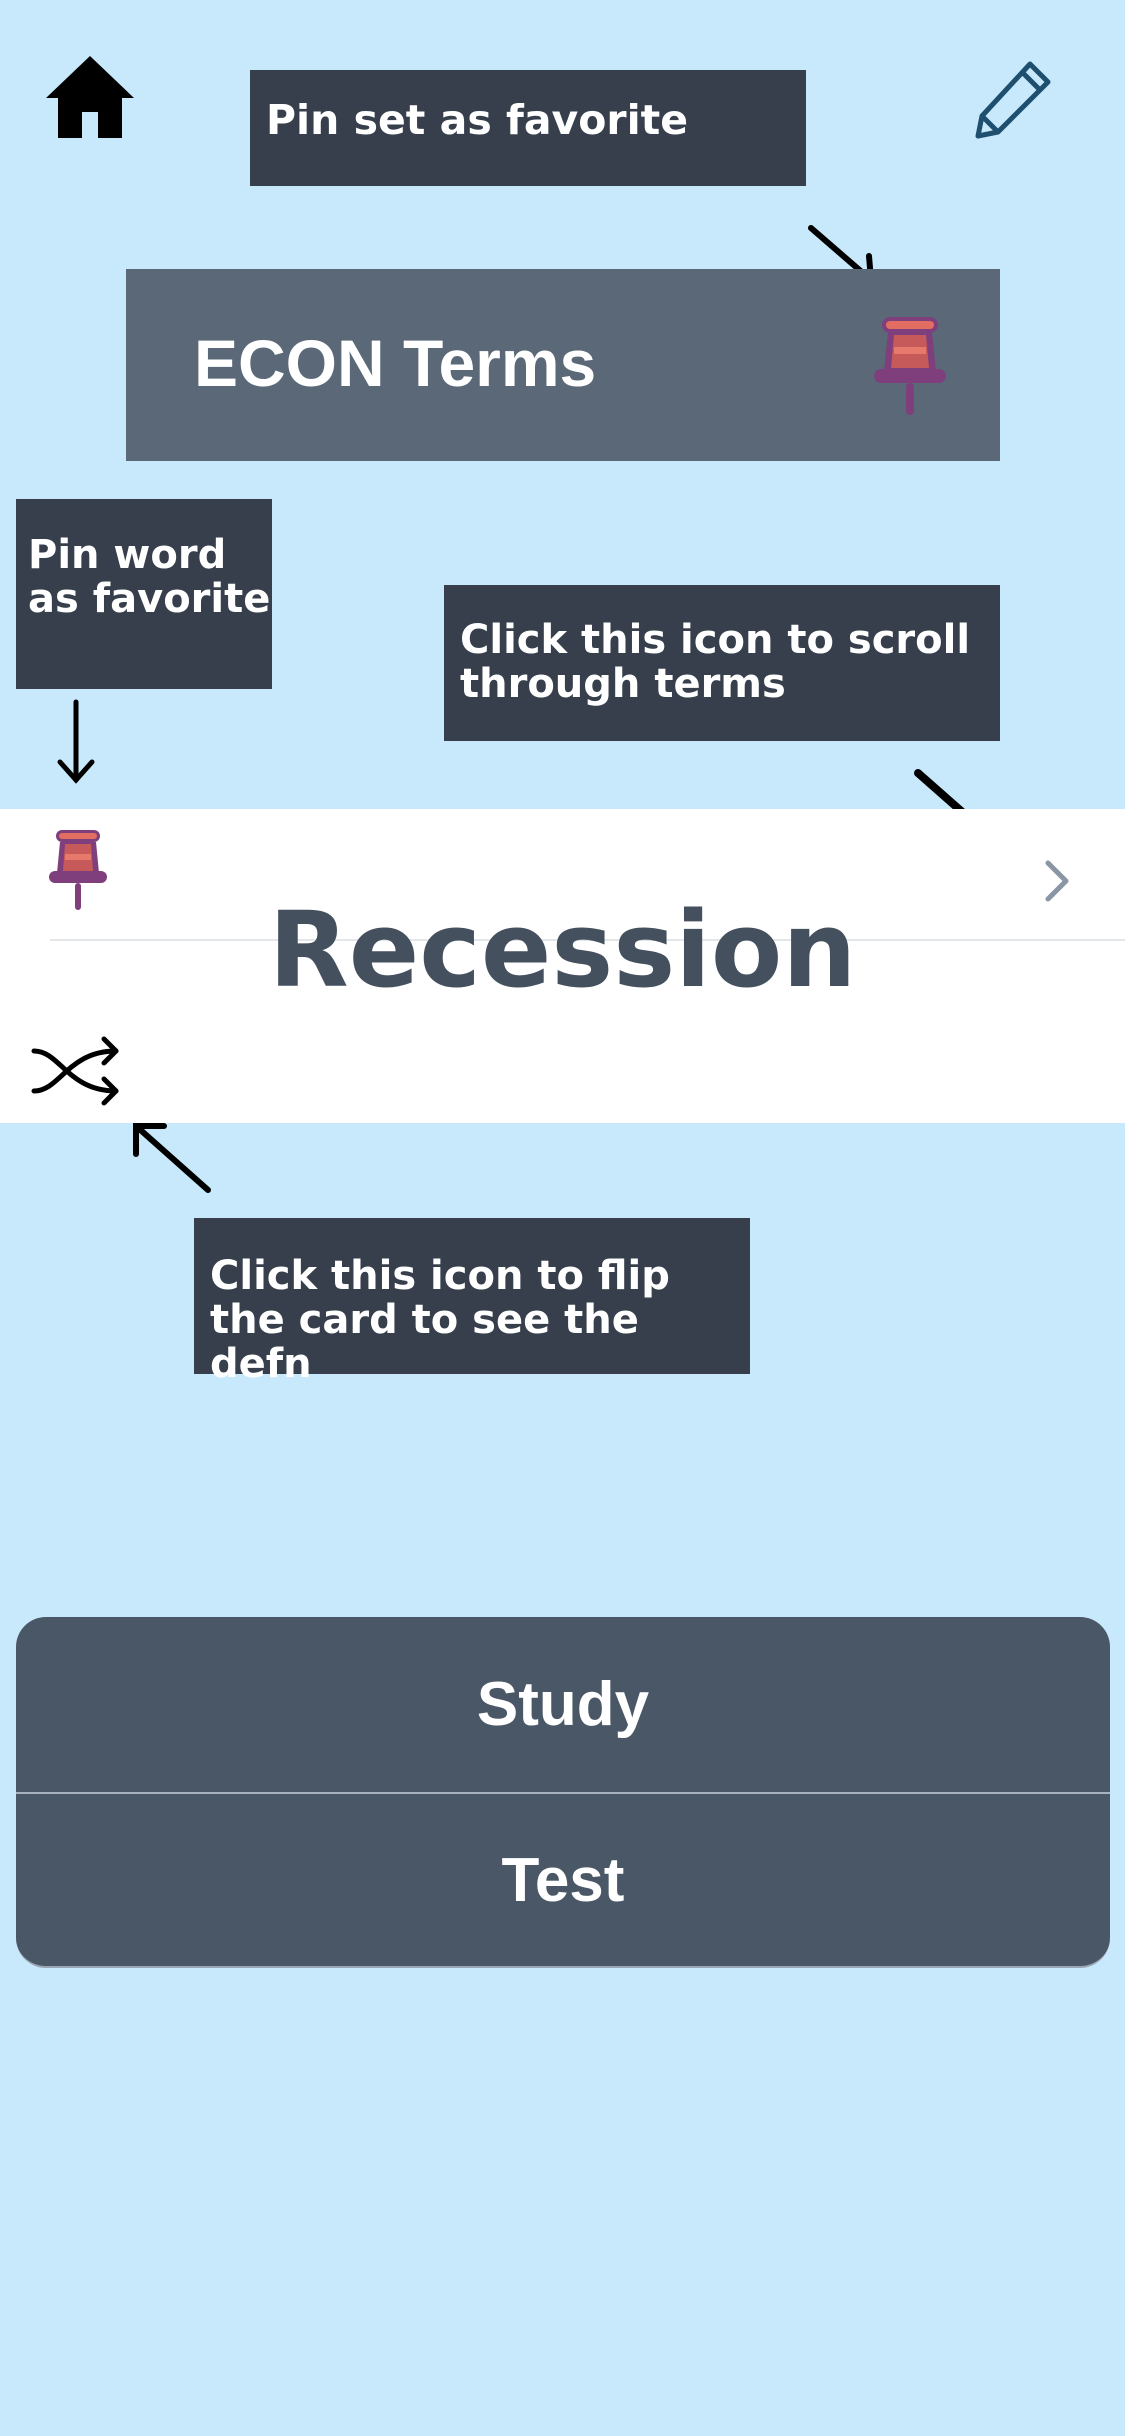 Image resolution: width=1125 pixels, height=2436 pixels. What do you see at coordinates (1058, 879) in the screenshot?
I see `chevron-right-icon` at bounding box center [1058, 879].